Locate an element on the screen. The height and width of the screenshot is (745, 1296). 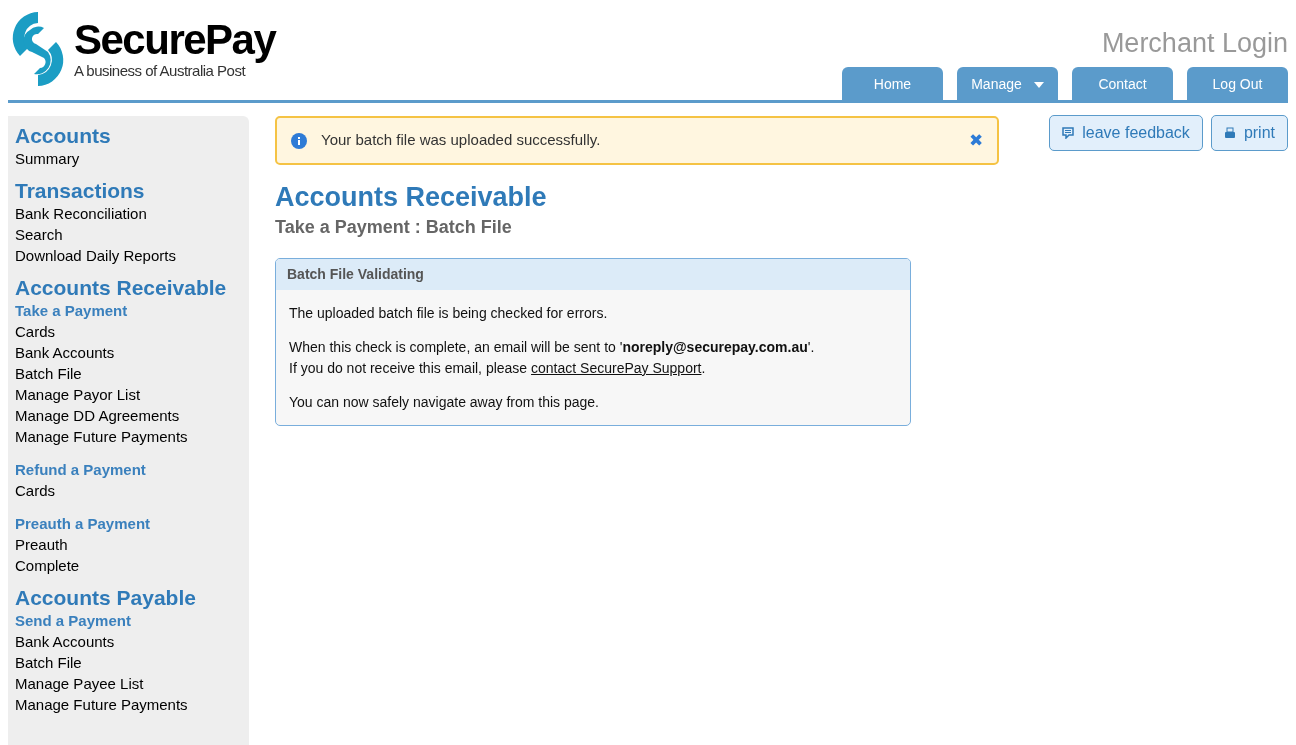
sidebar-link: Summary is located at coordinates (128, 158).